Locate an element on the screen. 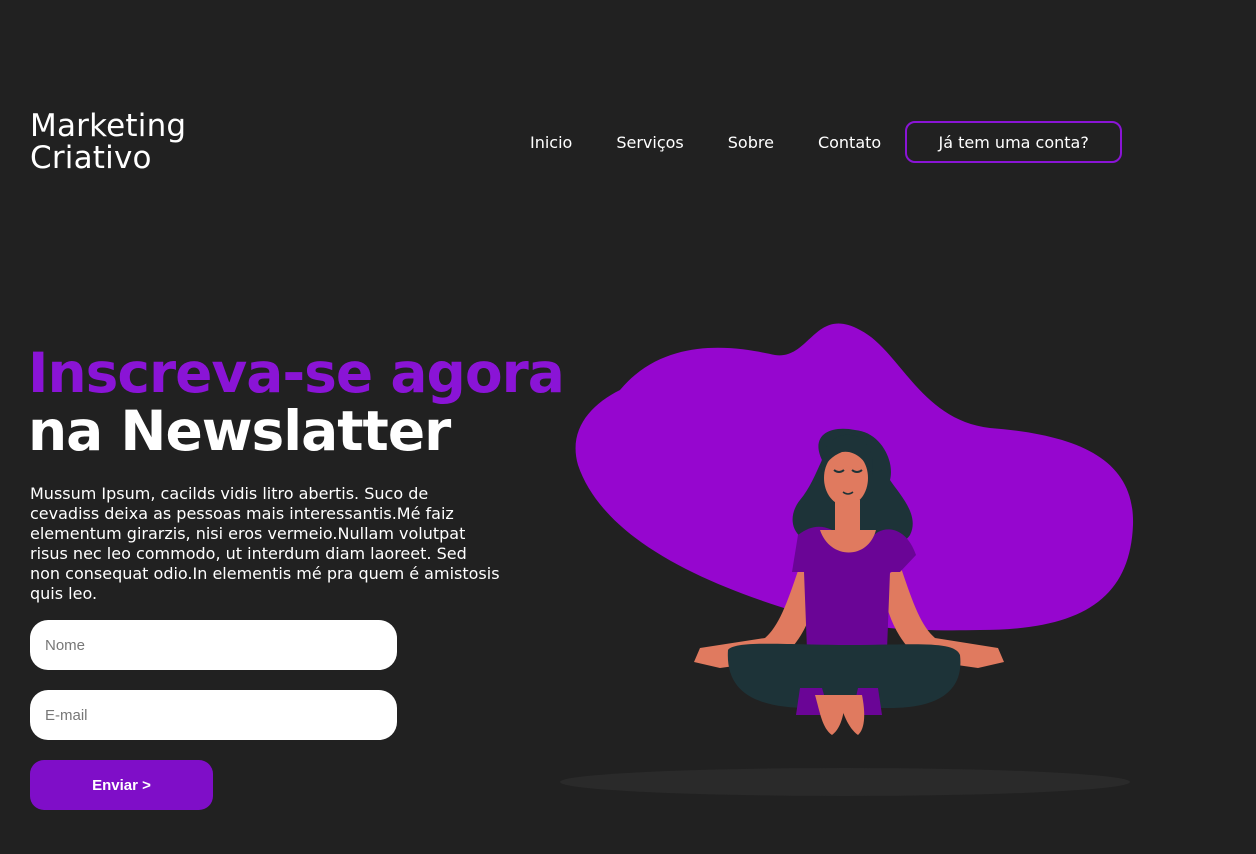 This screenshot has width=1256, height=854. nav-item-contato: Contato is located at coordinates (849, 142).